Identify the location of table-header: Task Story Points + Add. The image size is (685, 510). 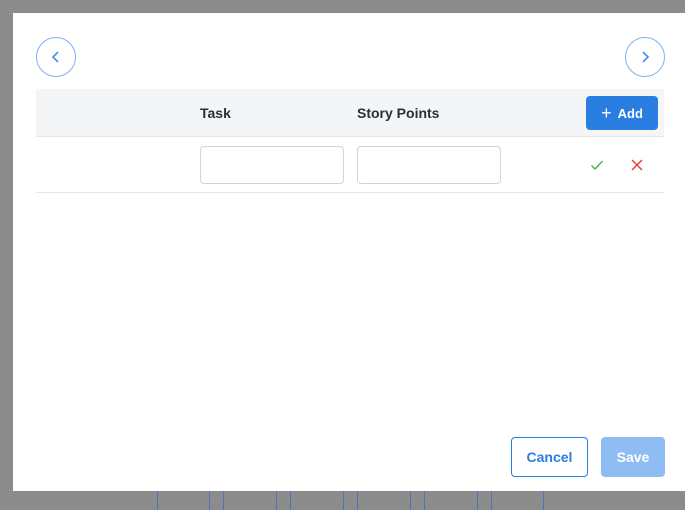
(350, 113).